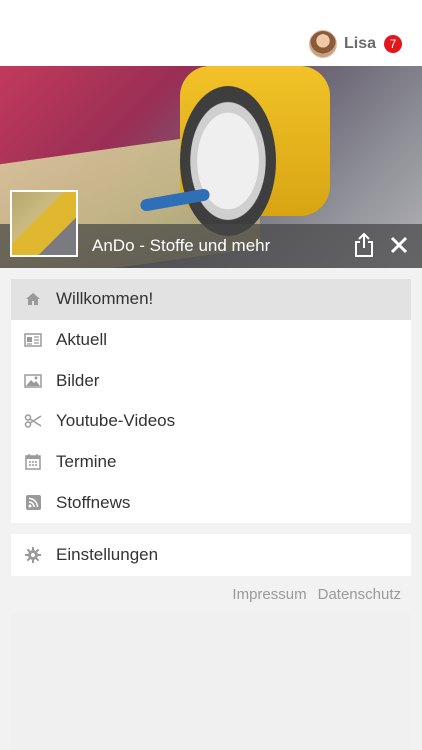 The width and height of the screenshot is (422, 750). I want to click on notification-badge: 7, so click(393, 44).